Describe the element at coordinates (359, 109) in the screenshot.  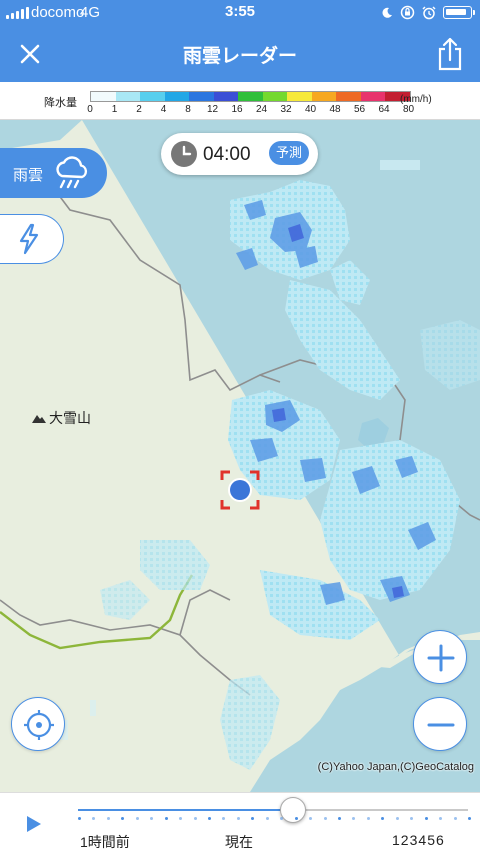
I see `legend-tick: 56` at that location.